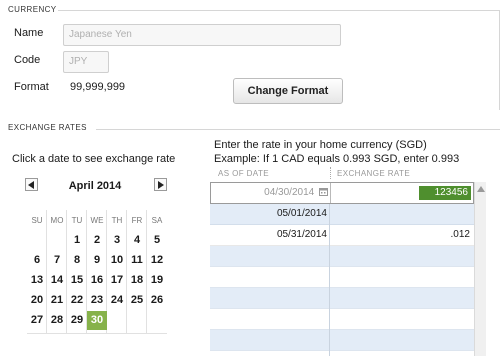 Image resolution: width=500 pixels, height=356 pixels. What do you see at coordinates (97, 333) in the screenshot?
I see `calendar-row-divider` at bounding box center [97, 333].